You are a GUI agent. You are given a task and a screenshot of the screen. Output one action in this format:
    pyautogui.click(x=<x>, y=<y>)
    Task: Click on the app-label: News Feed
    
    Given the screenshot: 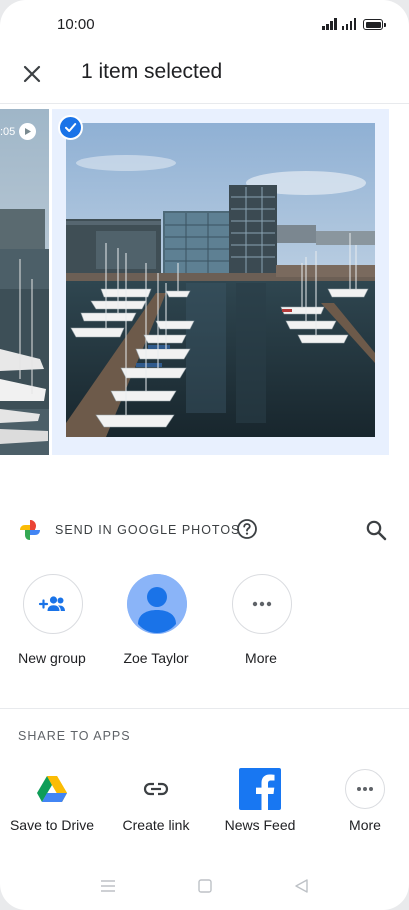 What is the action you would take?
    pyautogui.click(x=260, y=825)
    